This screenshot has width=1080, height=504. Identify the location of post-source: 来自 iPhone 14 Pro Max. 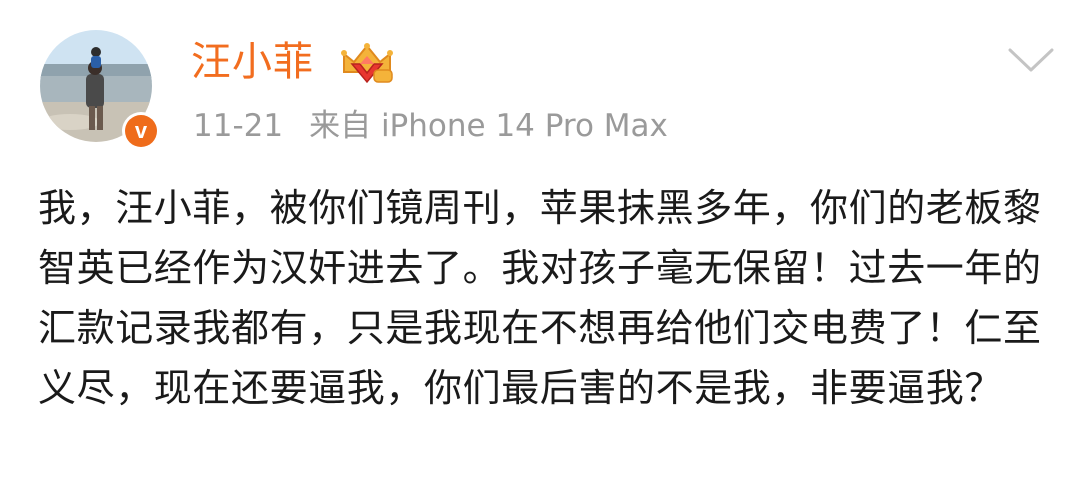
(488, 126).